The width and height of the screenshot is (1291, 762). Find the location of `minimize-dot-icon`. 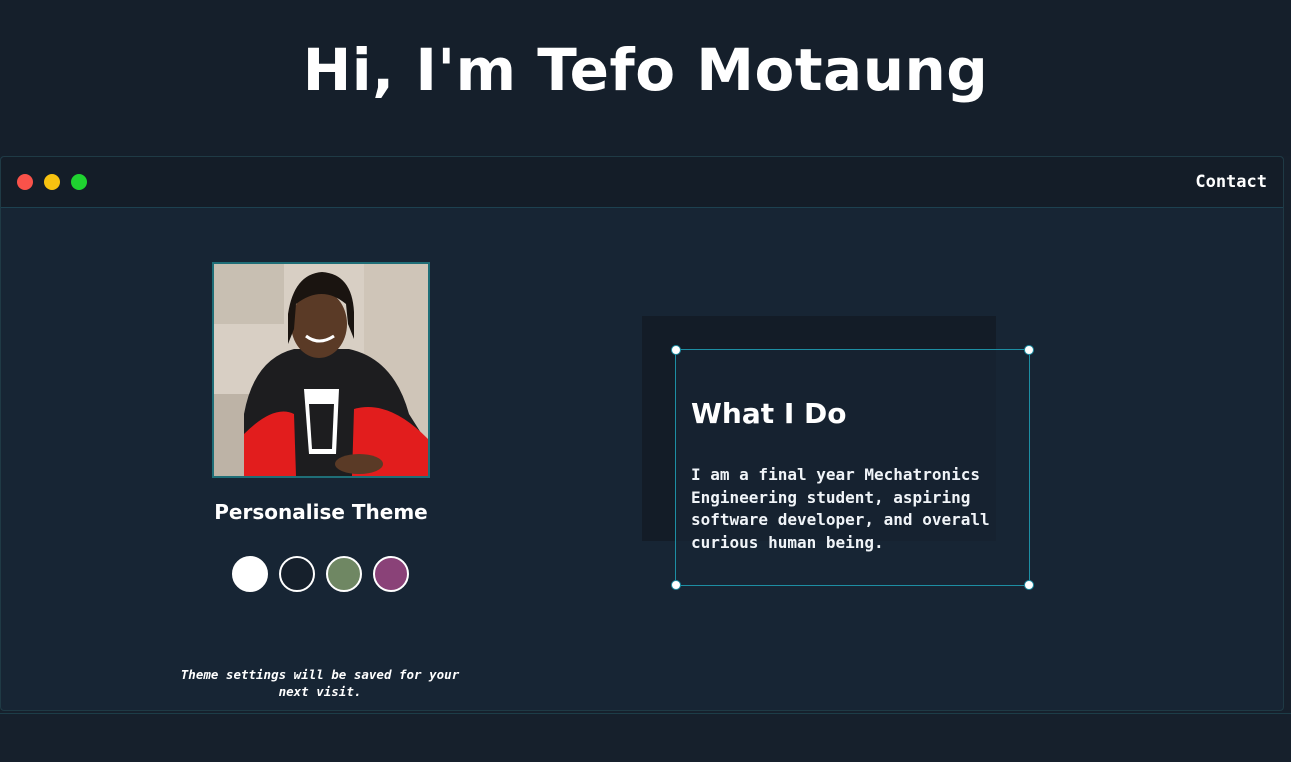

minimize-dot-icon is located at coordinates (52, 182).